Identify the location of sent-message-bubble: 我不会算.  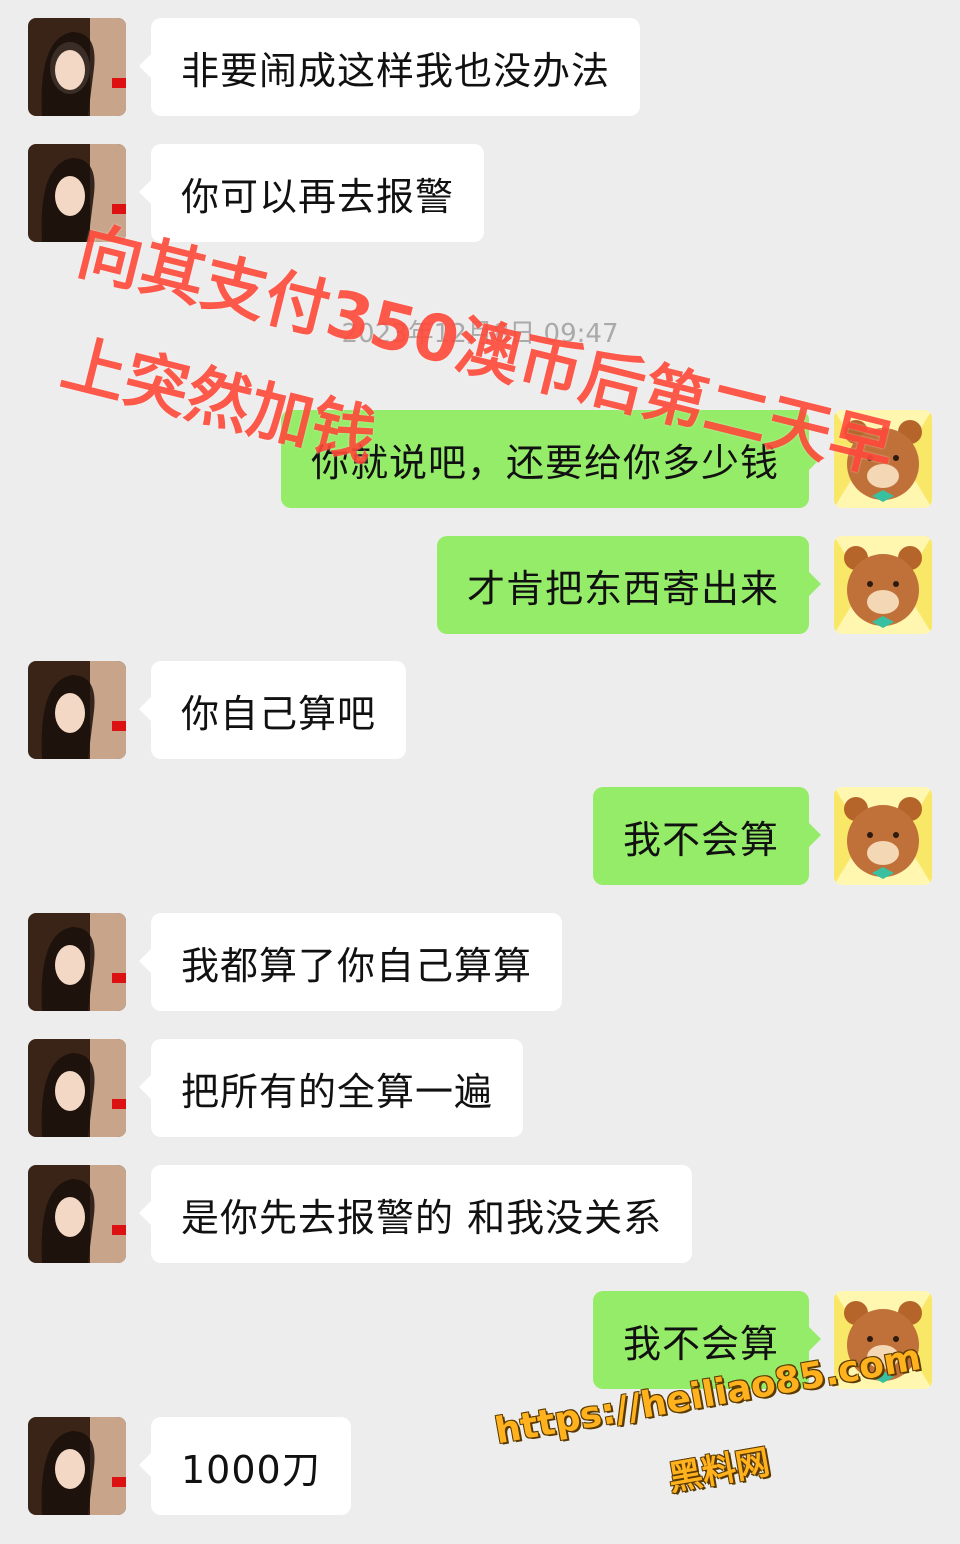
(707, 836).